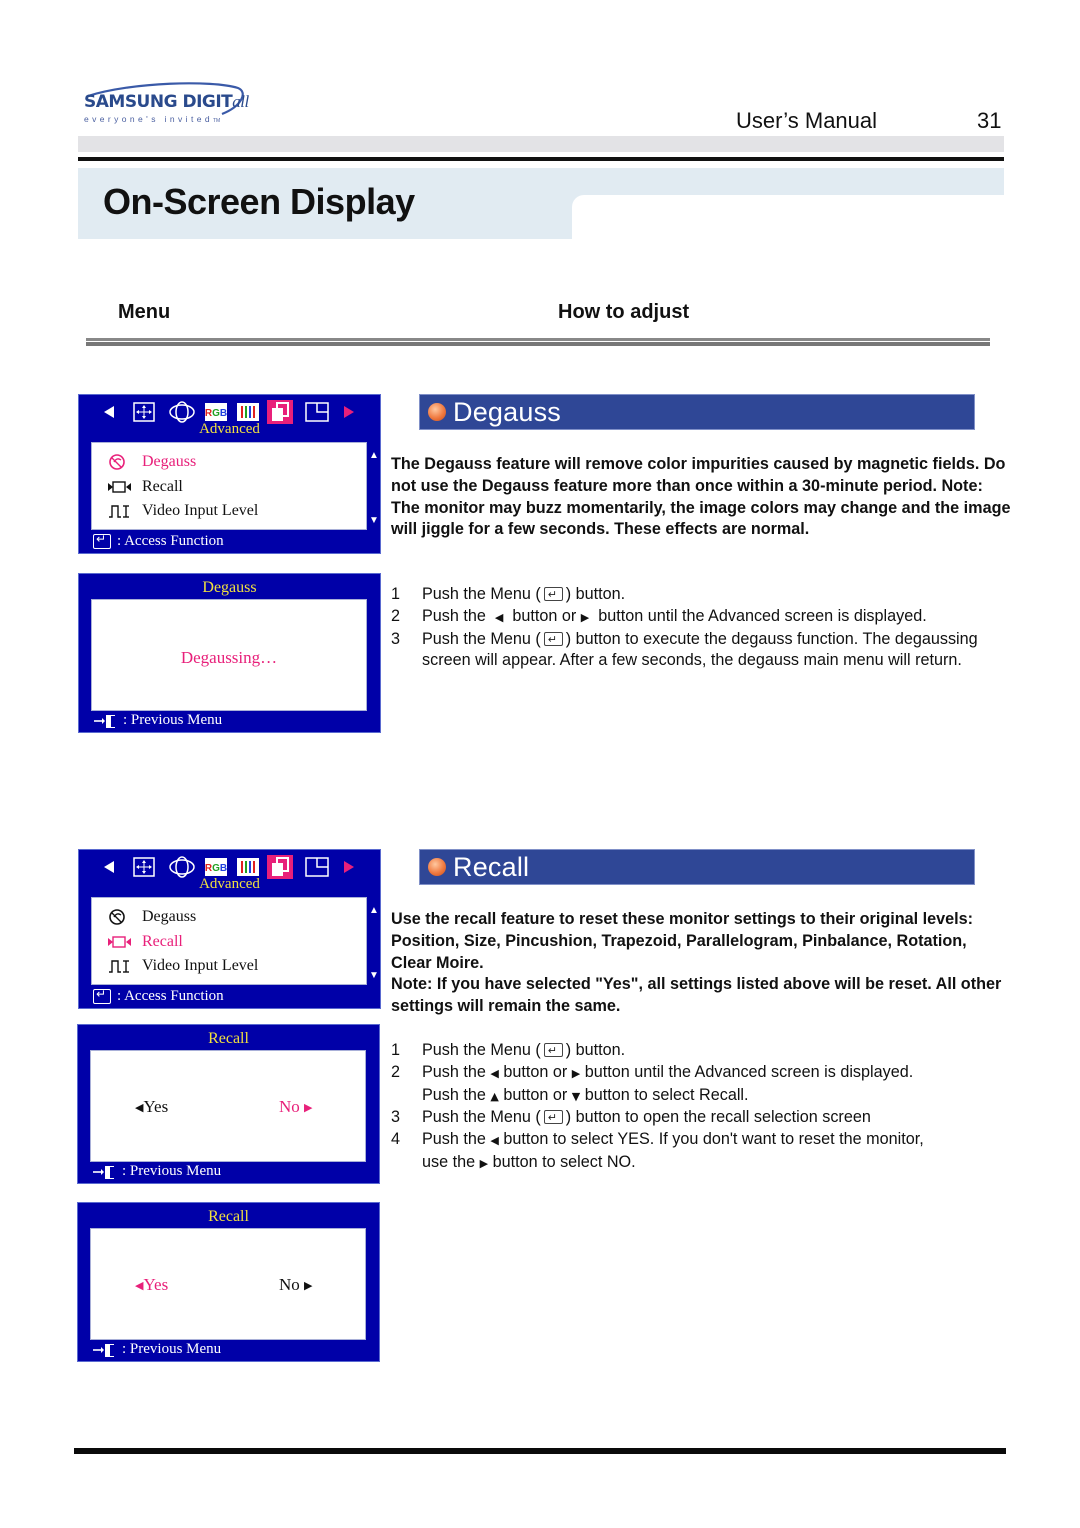 Image resolution: width=1080 pixels, height=1528 pixels. Describe the element at coordinates (228, 1284) in the screenshot. I see `osd-sub-panel: ◀ Yes No ▶` at that location.